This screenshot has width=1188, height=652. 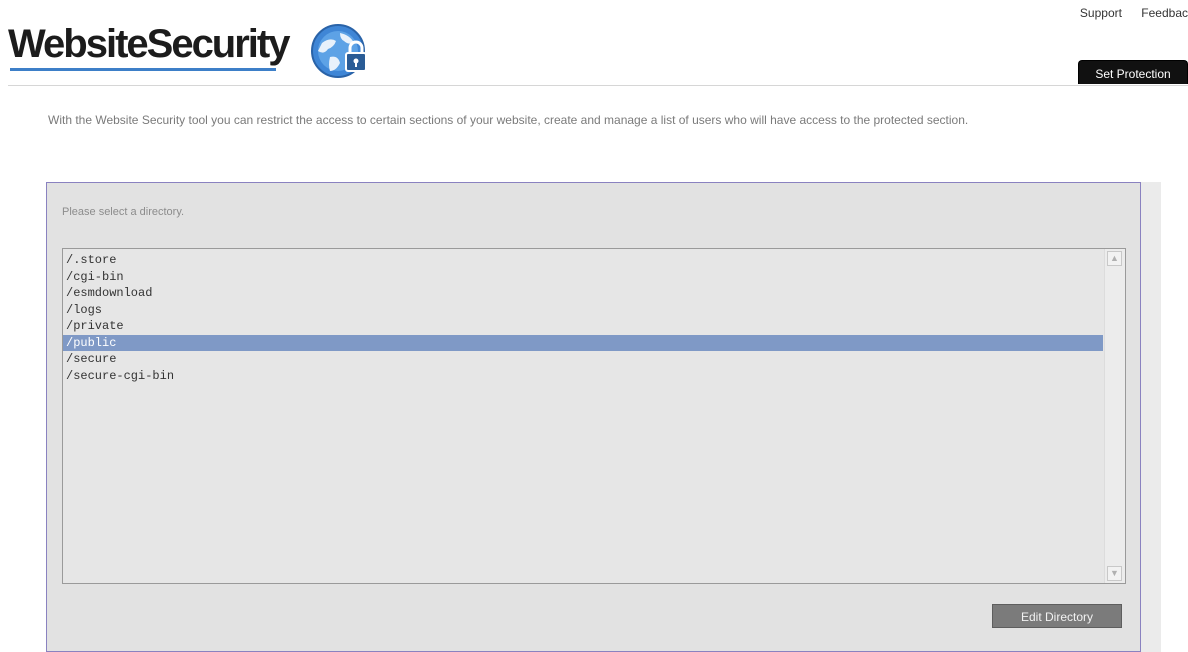 I want to click on support-link: Support, so click(x=1101, y=13).